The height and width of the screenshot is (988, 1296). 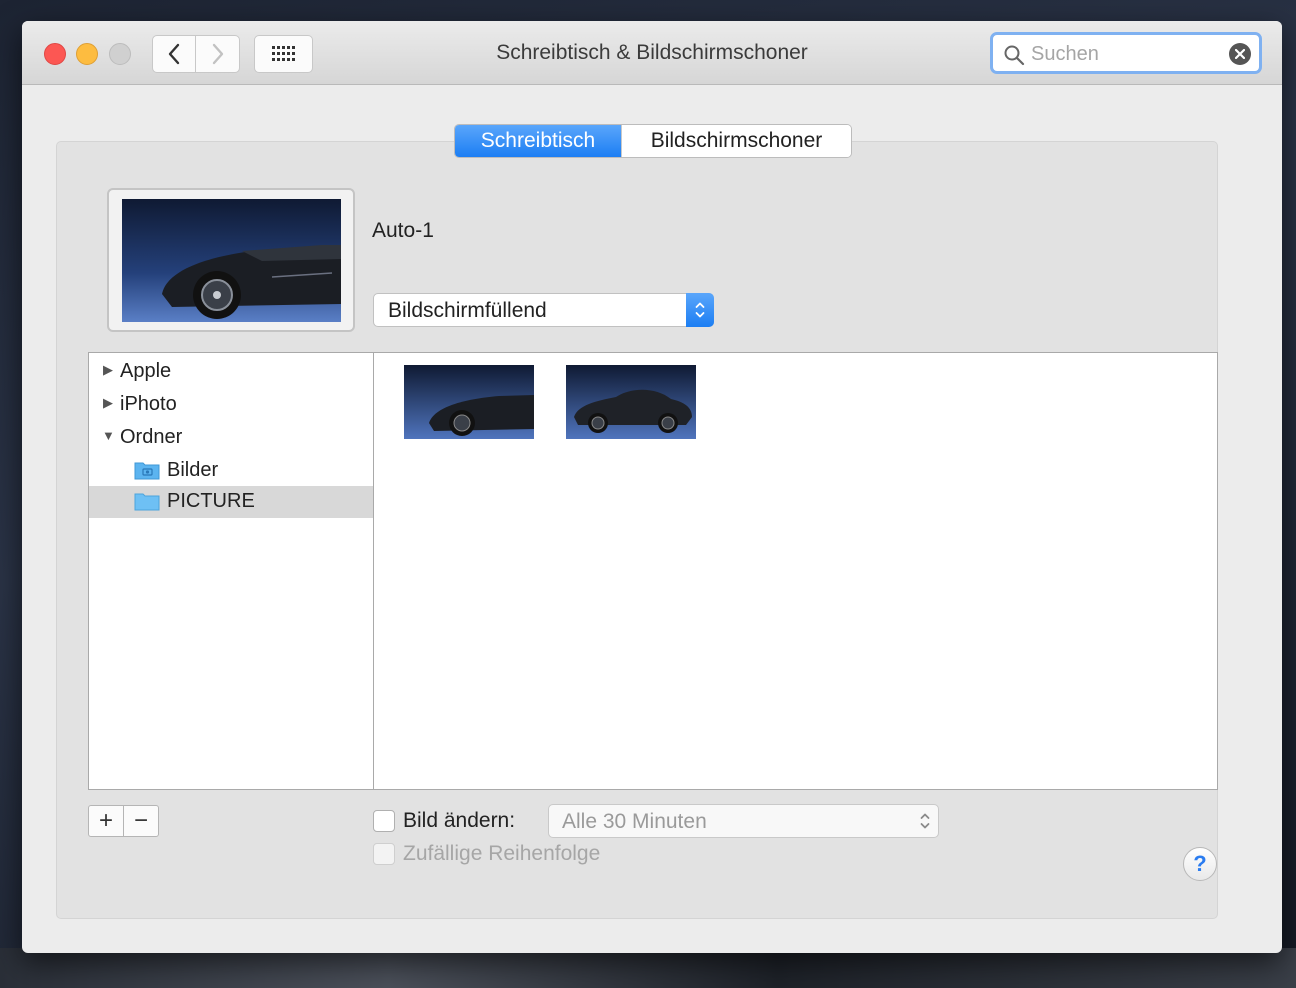 I want to click on search-input, so click(x=1126, y=54).